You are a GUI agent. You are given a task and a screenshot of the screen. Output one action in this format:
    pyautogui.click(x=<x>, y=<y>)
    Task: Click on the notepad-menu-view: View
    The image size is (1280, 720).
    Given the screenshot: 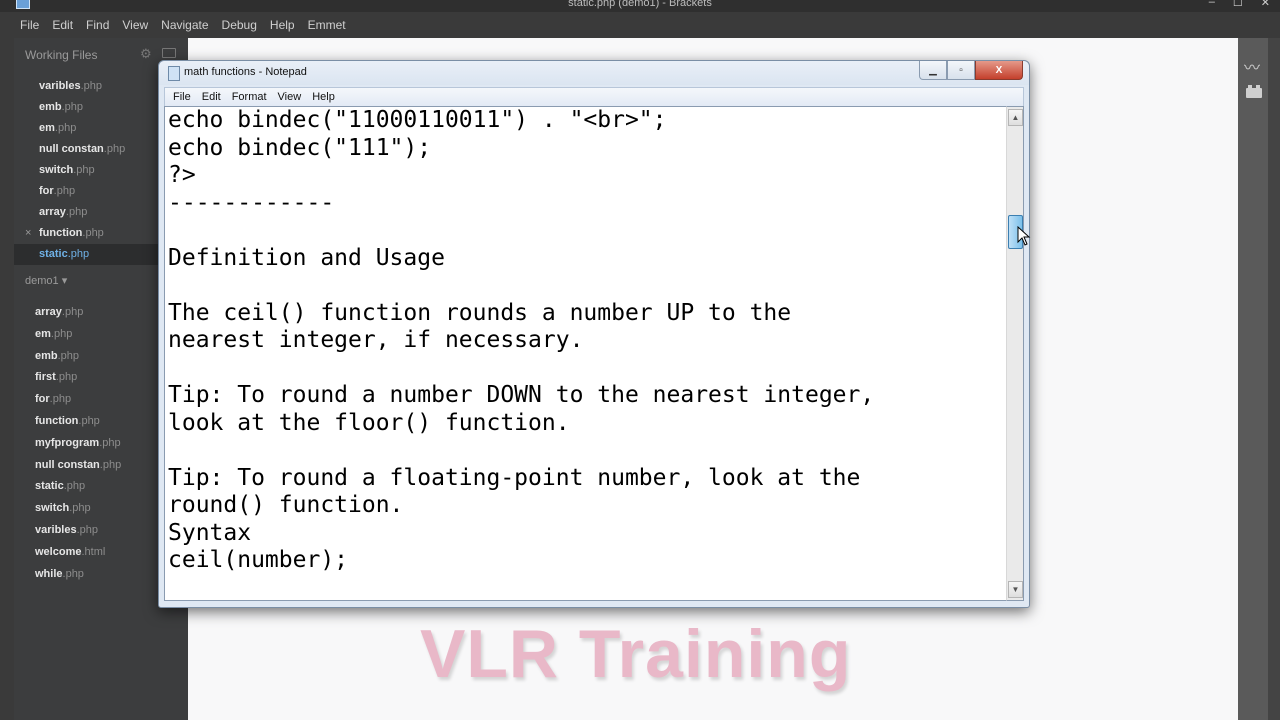 What is the action you would take?
    pyautogui.click(x=290, y=97)
    